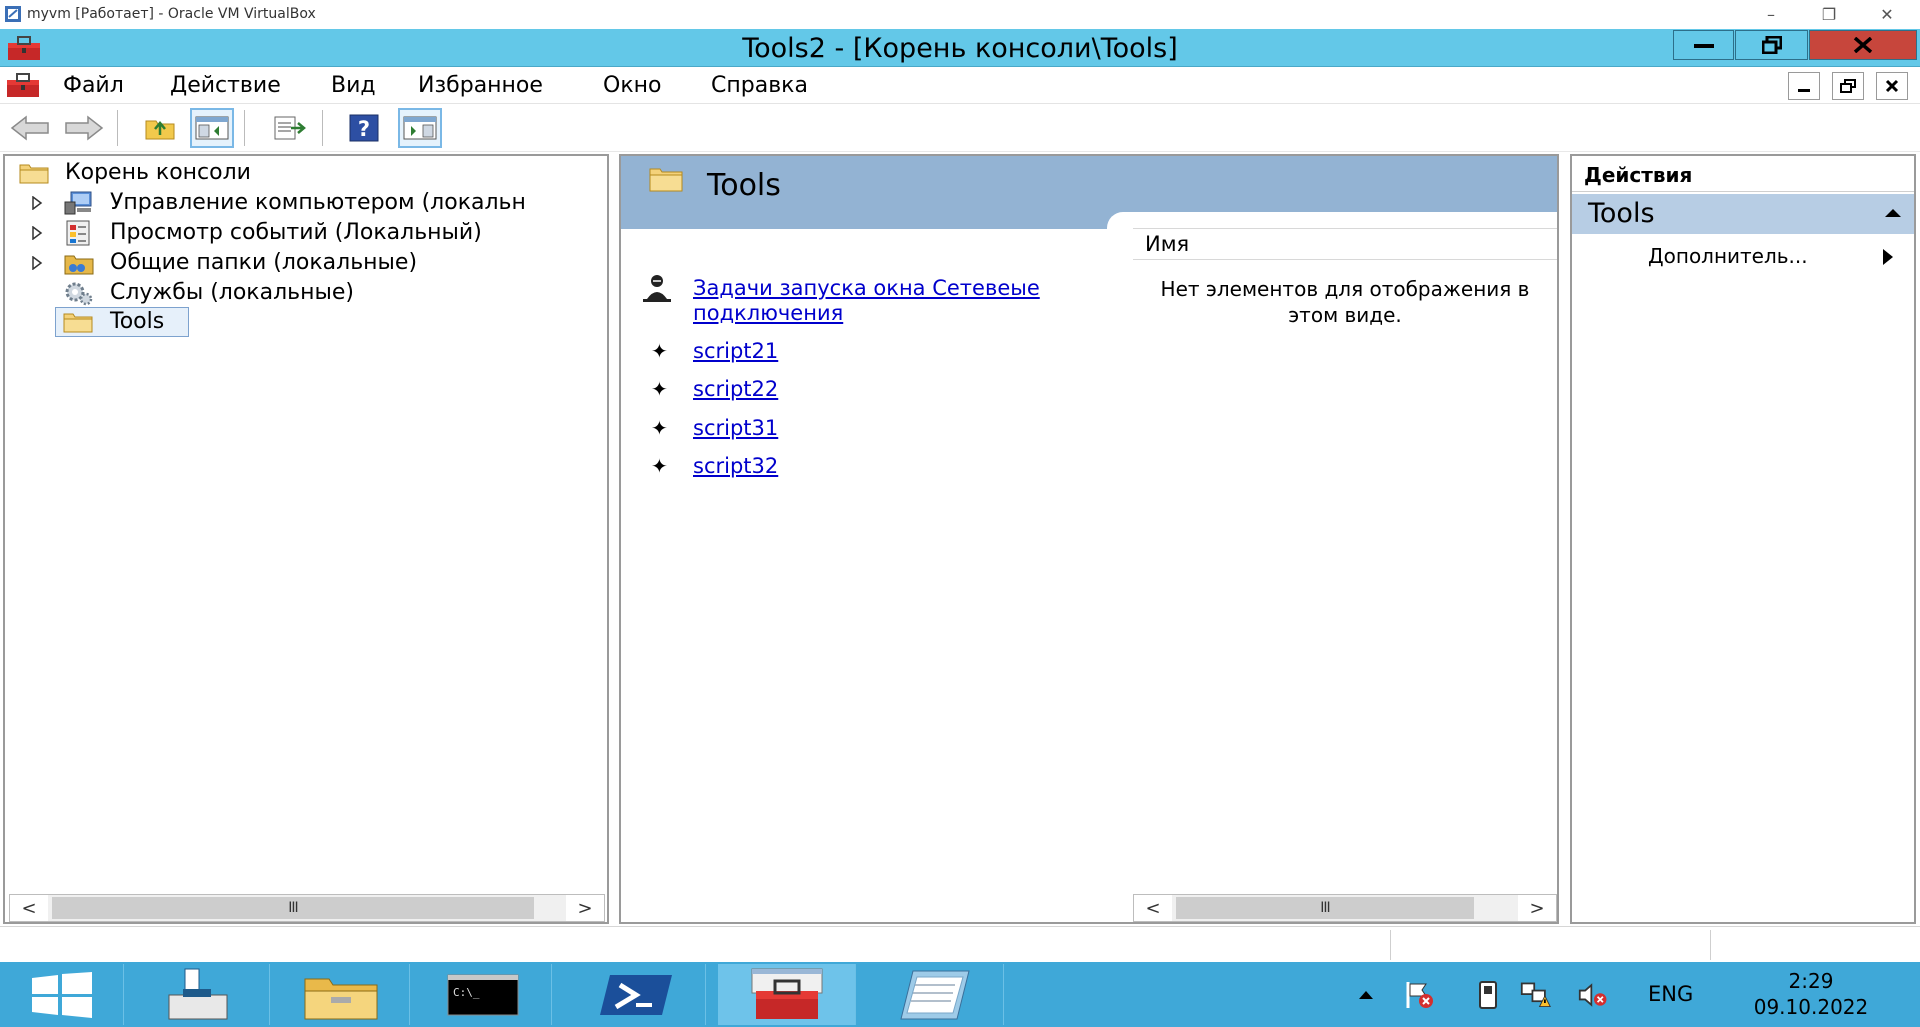  What do you see at coordinates (305, 203) in the screenshot?
I see `tree-item-computer-management: Управление компьютером (локальн` at bounding box center [305, 203].